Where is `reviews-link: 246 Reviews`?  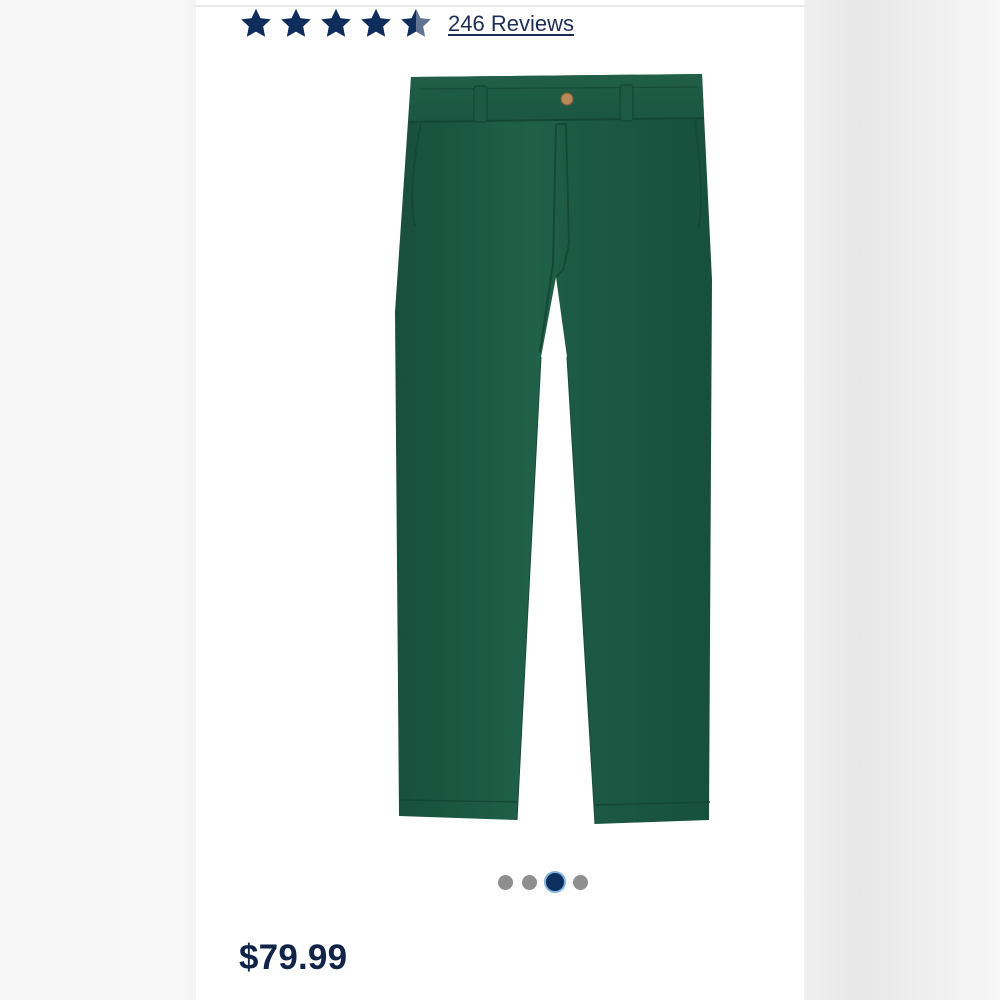 reviews-link: 246 Reviews is located at coordinates (511, 24).